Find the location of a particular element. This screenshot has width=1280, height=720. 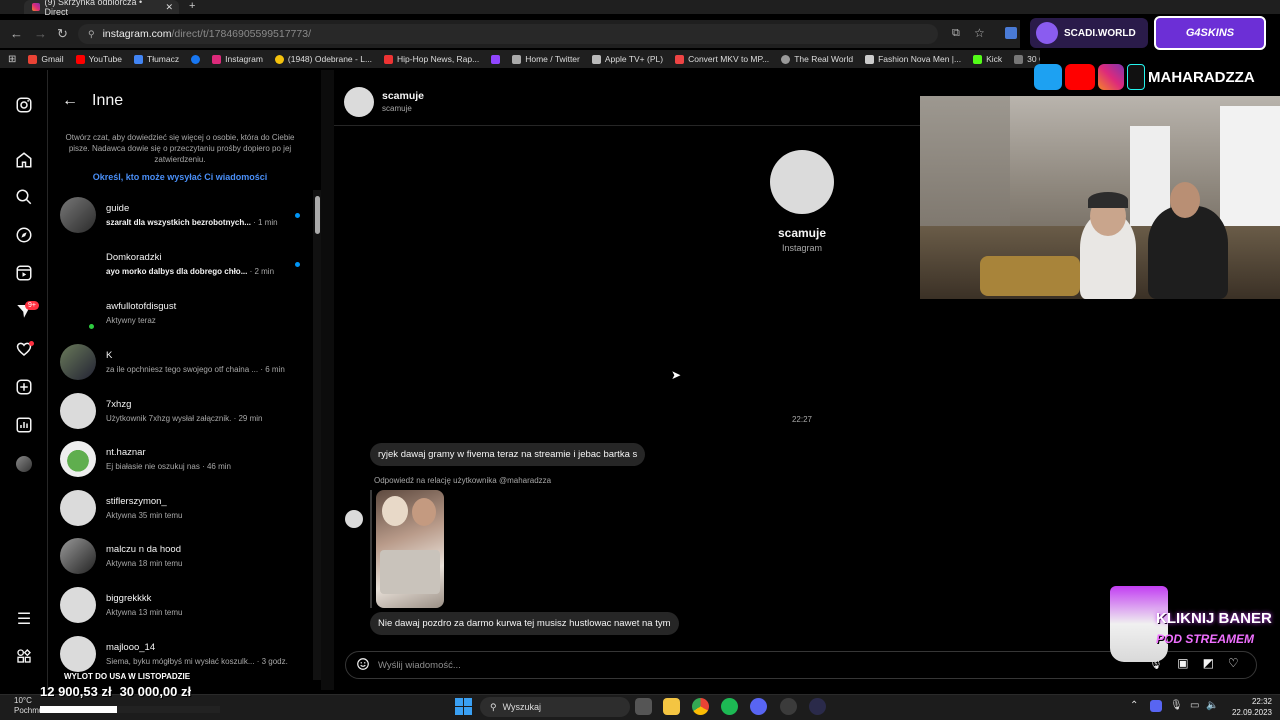

tab-title: (9) Skrzynka odbiorcza • Direct is located at coordinates (93, 8).